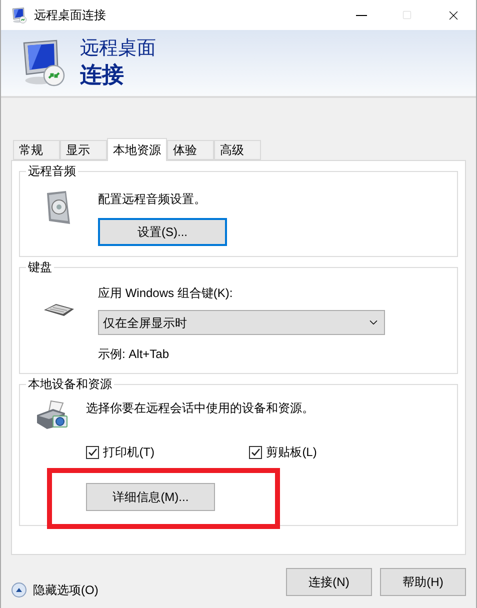 This screenshot has width=477, height=608. I want to click on window-title: 远程桌面连接, so click(70, 15).